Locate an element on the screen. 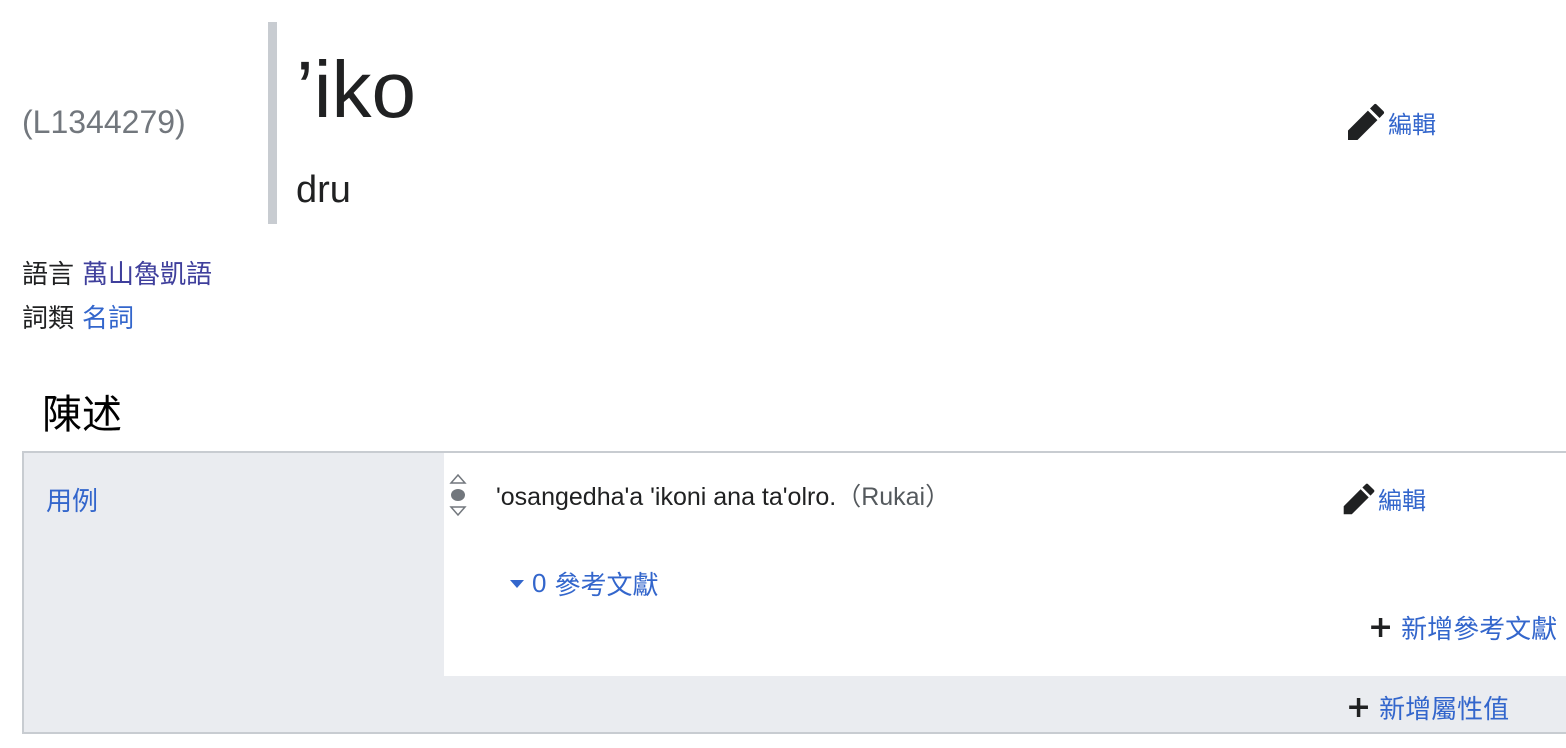 The height and width of the screenshot is (748, 1566). lexical-category-label: 詞類 is located at coordinates (48, 319).